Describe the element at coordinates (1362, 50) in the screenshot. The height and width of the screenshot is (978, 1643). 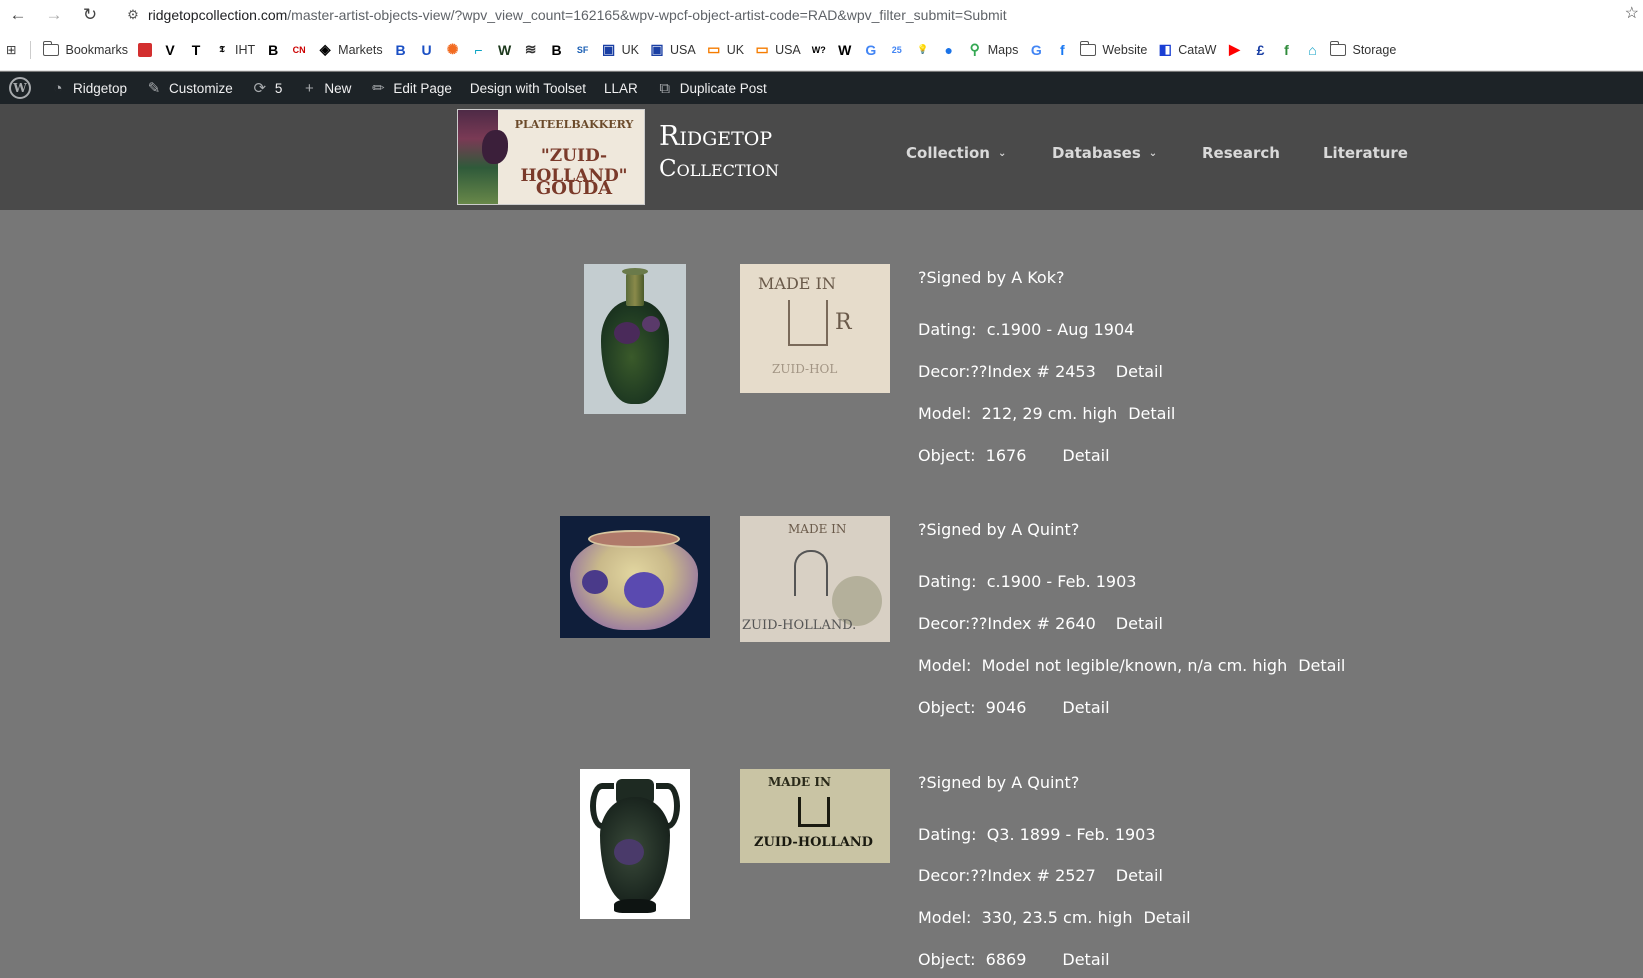
I see `bookmark-item: Storage` at that location.